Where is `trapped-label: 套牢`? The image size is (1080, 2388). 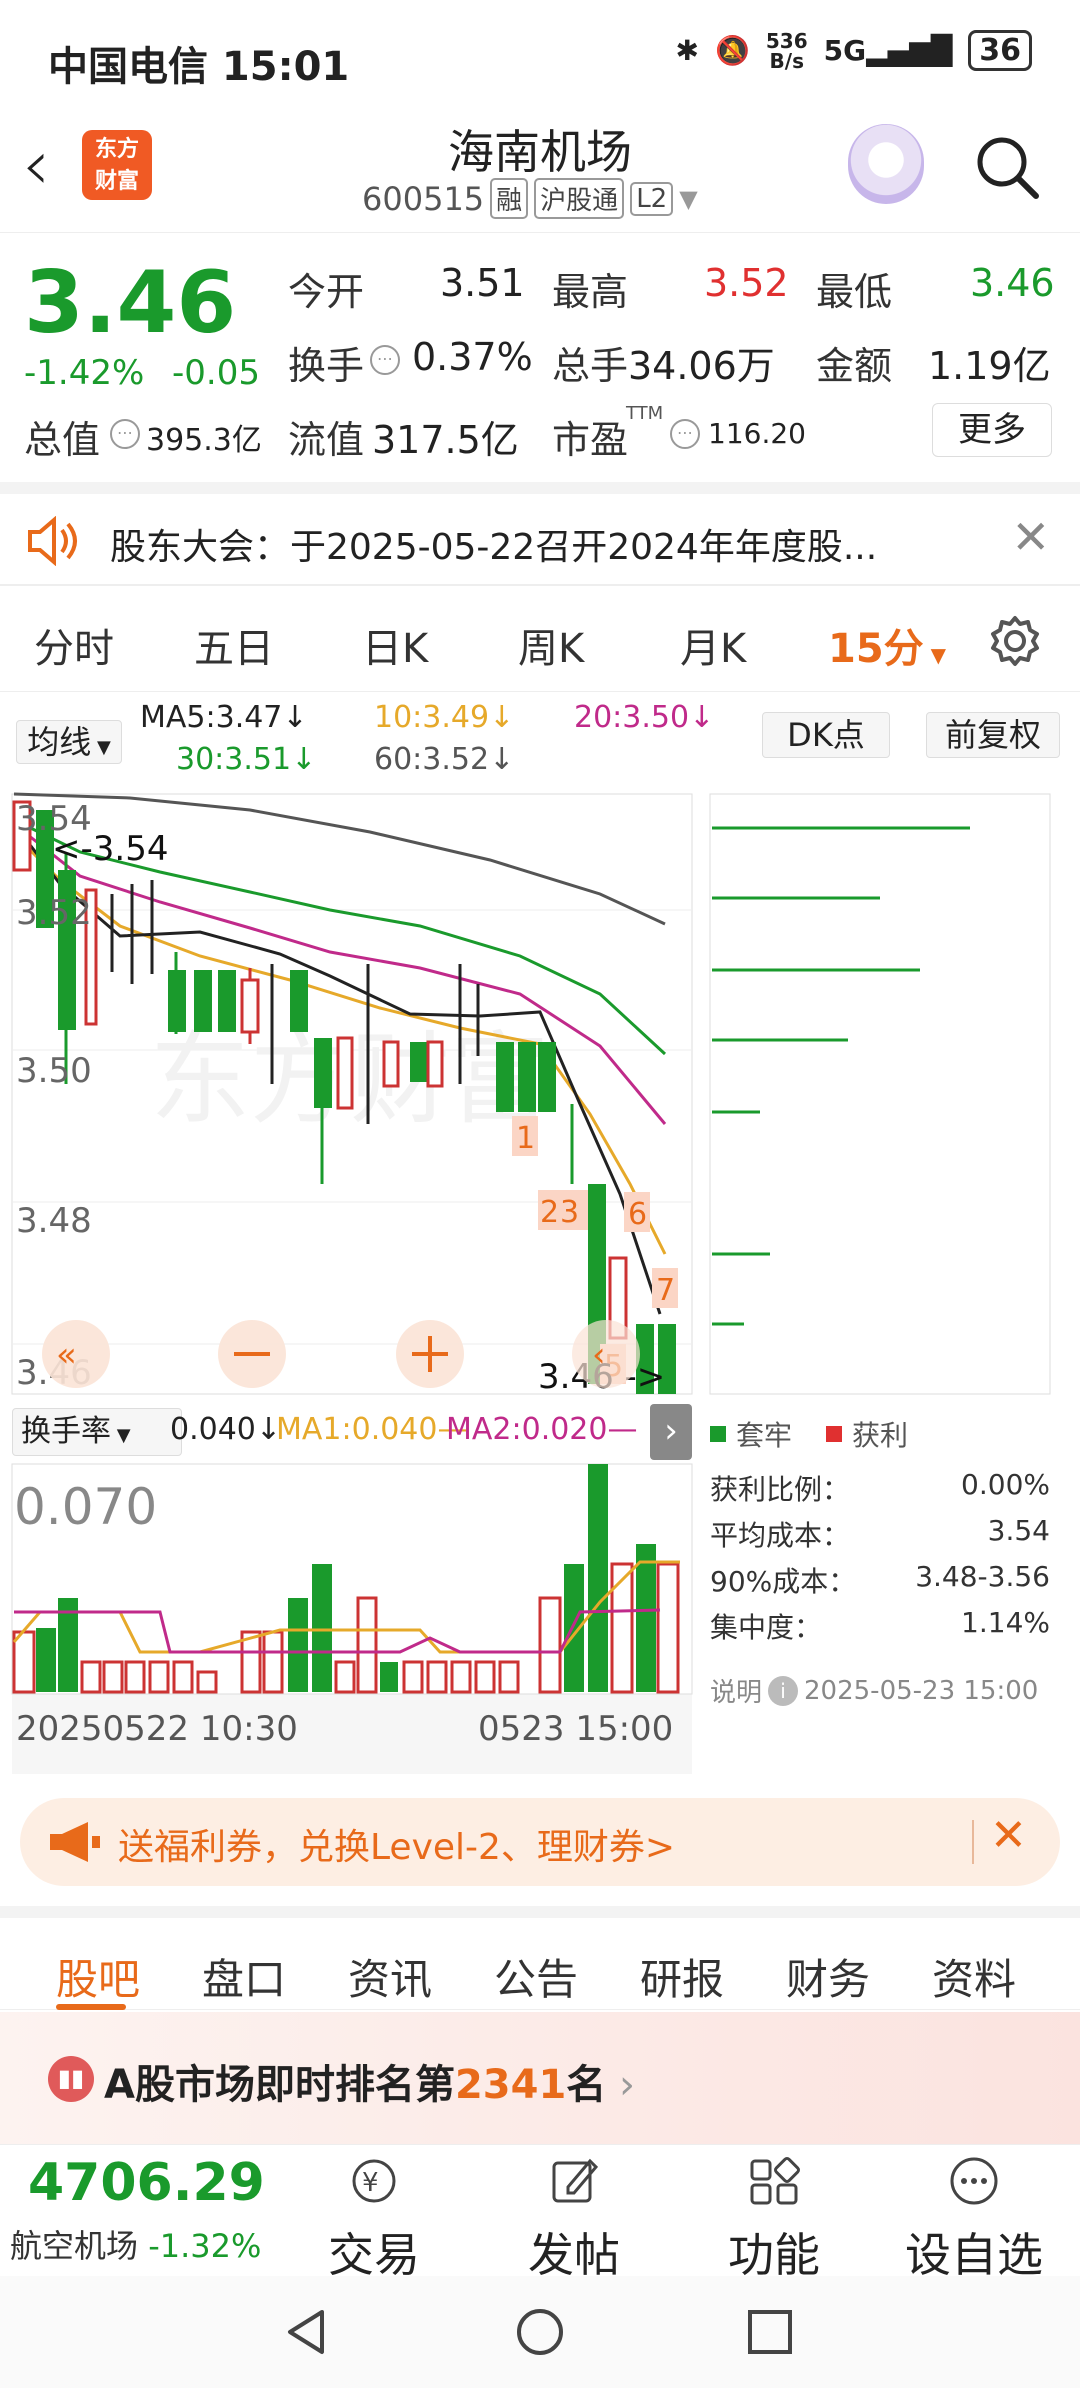
trapped-label: 套牢 is located at coordinates (764, 1435).